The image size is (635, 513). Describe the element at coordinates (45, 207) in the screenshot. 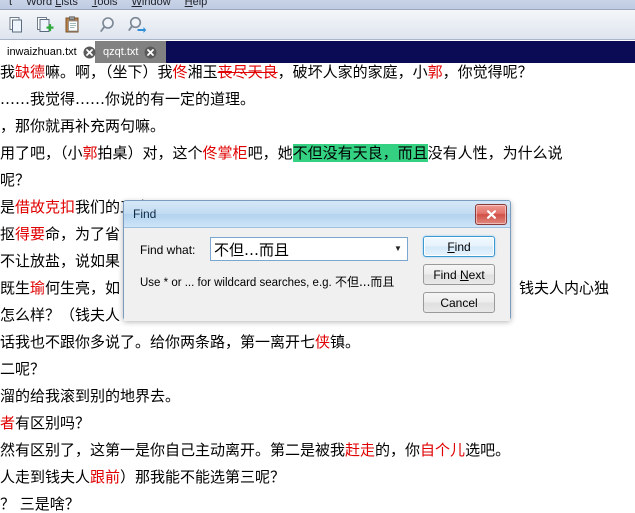

I see `highlighted-red-text: 借故克扣` at that location.